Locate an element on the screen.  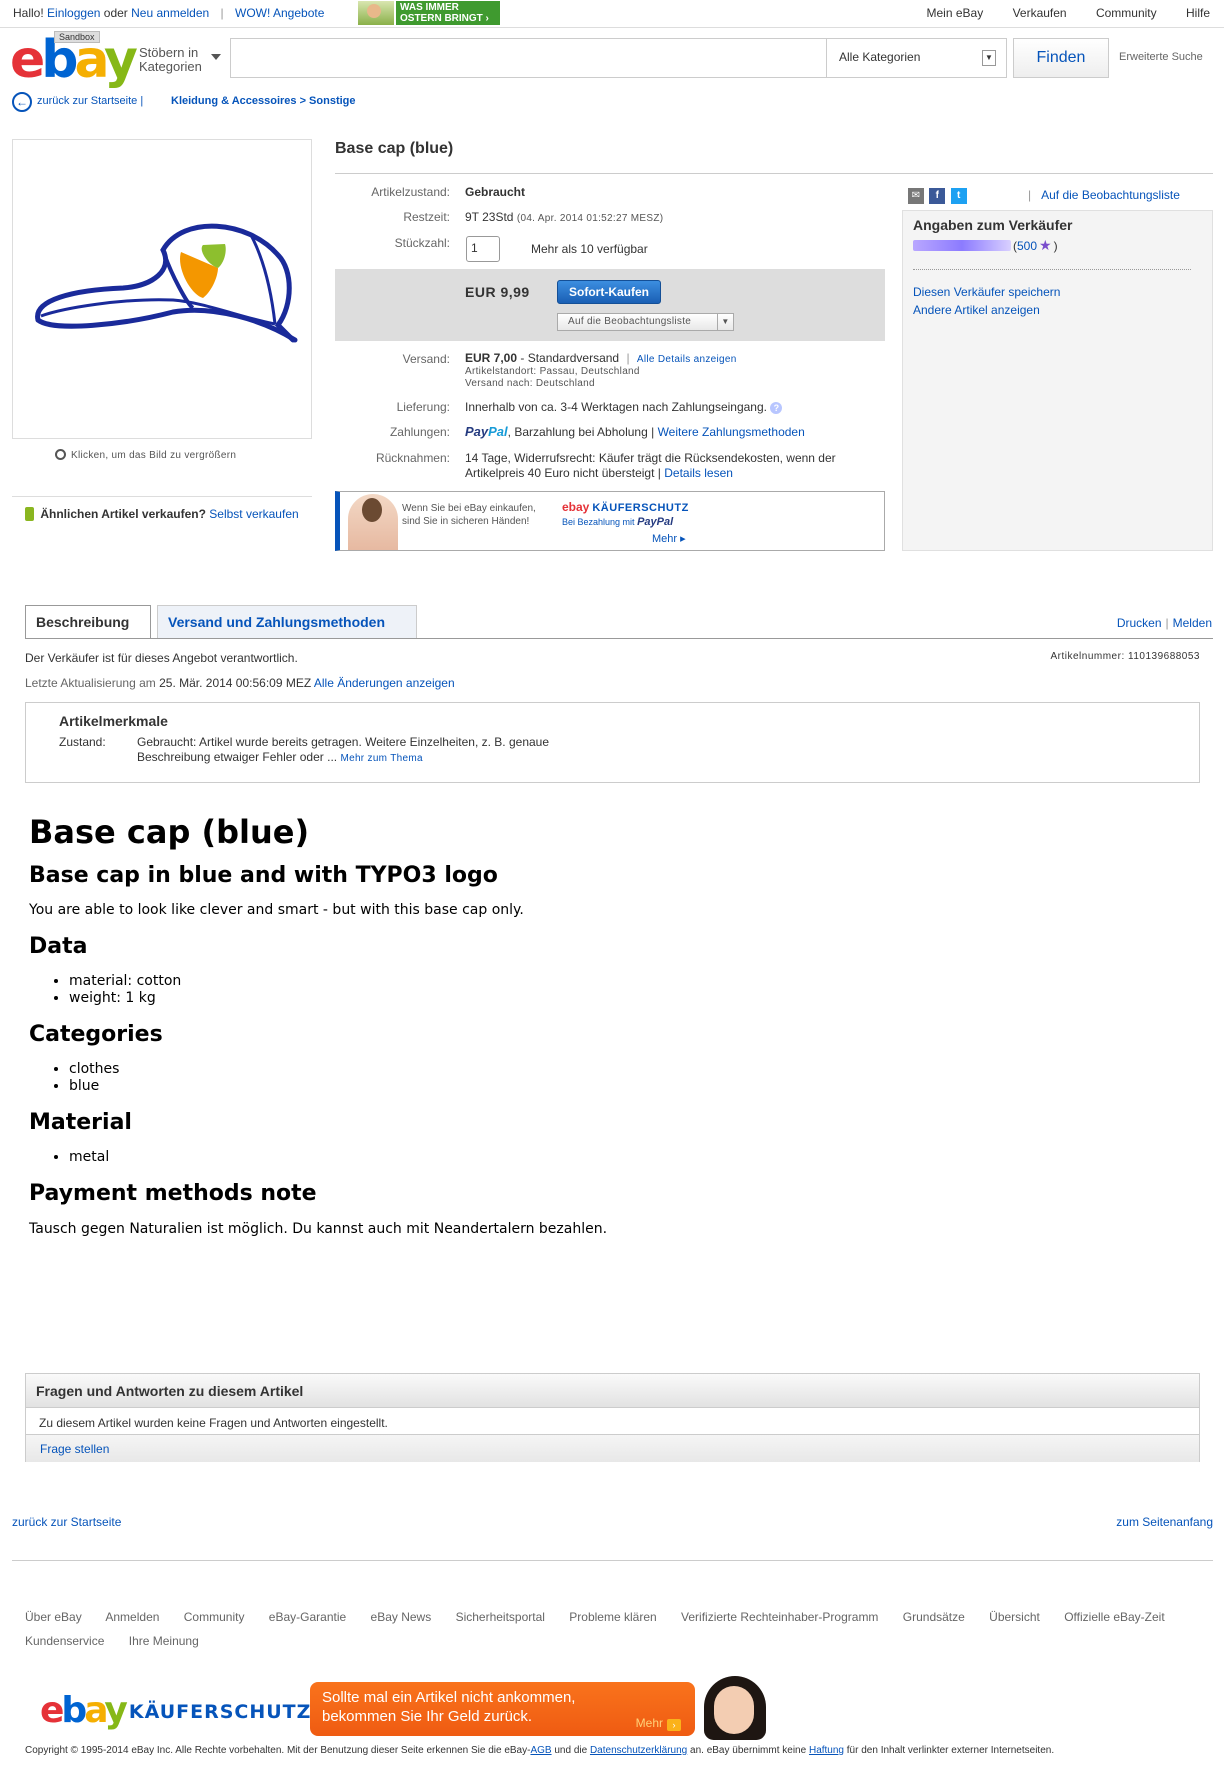
help-icon: ? is located at coordinates (776, 408).